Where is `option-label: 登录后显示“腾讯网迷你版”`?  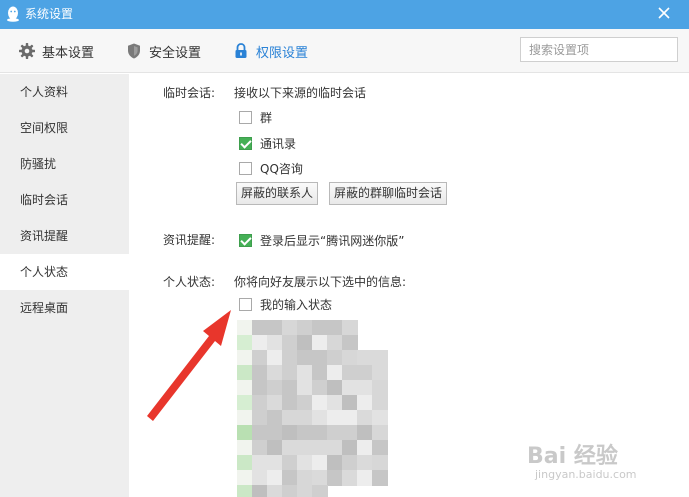
option-label: 登录后显示“腾讯网迷你版” is located at coordinates (332, 240).